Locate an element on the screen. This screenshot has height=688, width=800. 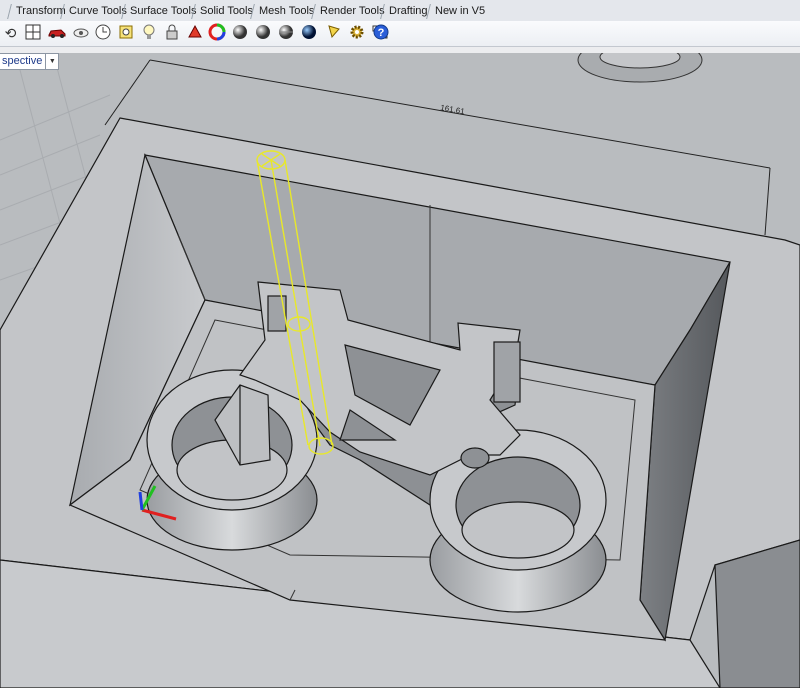
sphere-shaded-icon is located at coordinates (239, 33).